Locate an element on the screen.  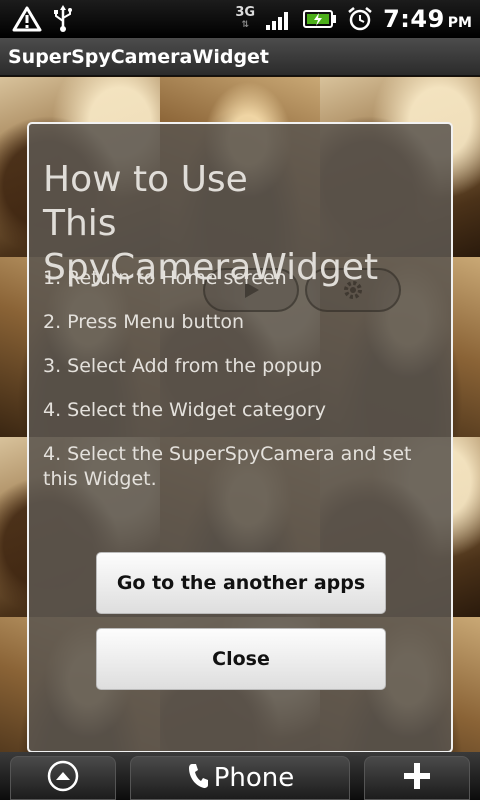
add-icon is located at coordinates (417, 778).